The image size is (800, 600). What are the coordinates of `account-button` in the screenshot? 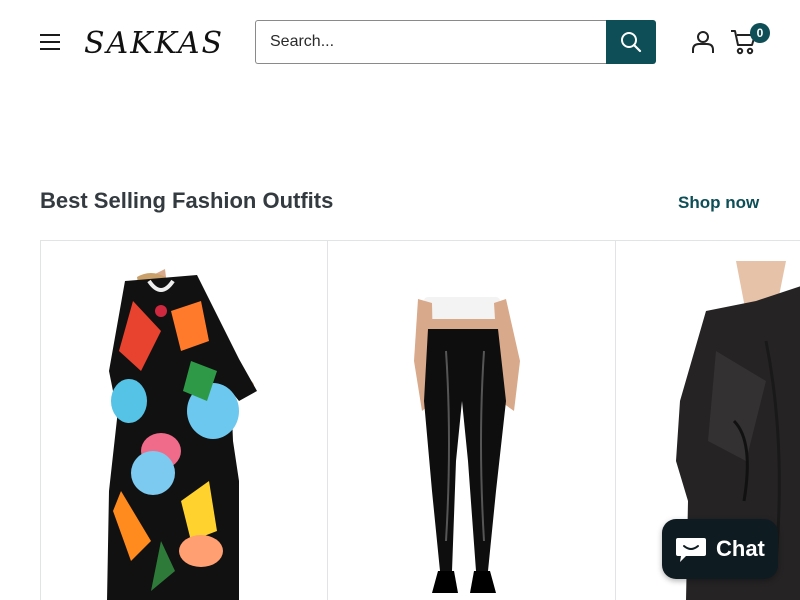 It's located at (703, 42).